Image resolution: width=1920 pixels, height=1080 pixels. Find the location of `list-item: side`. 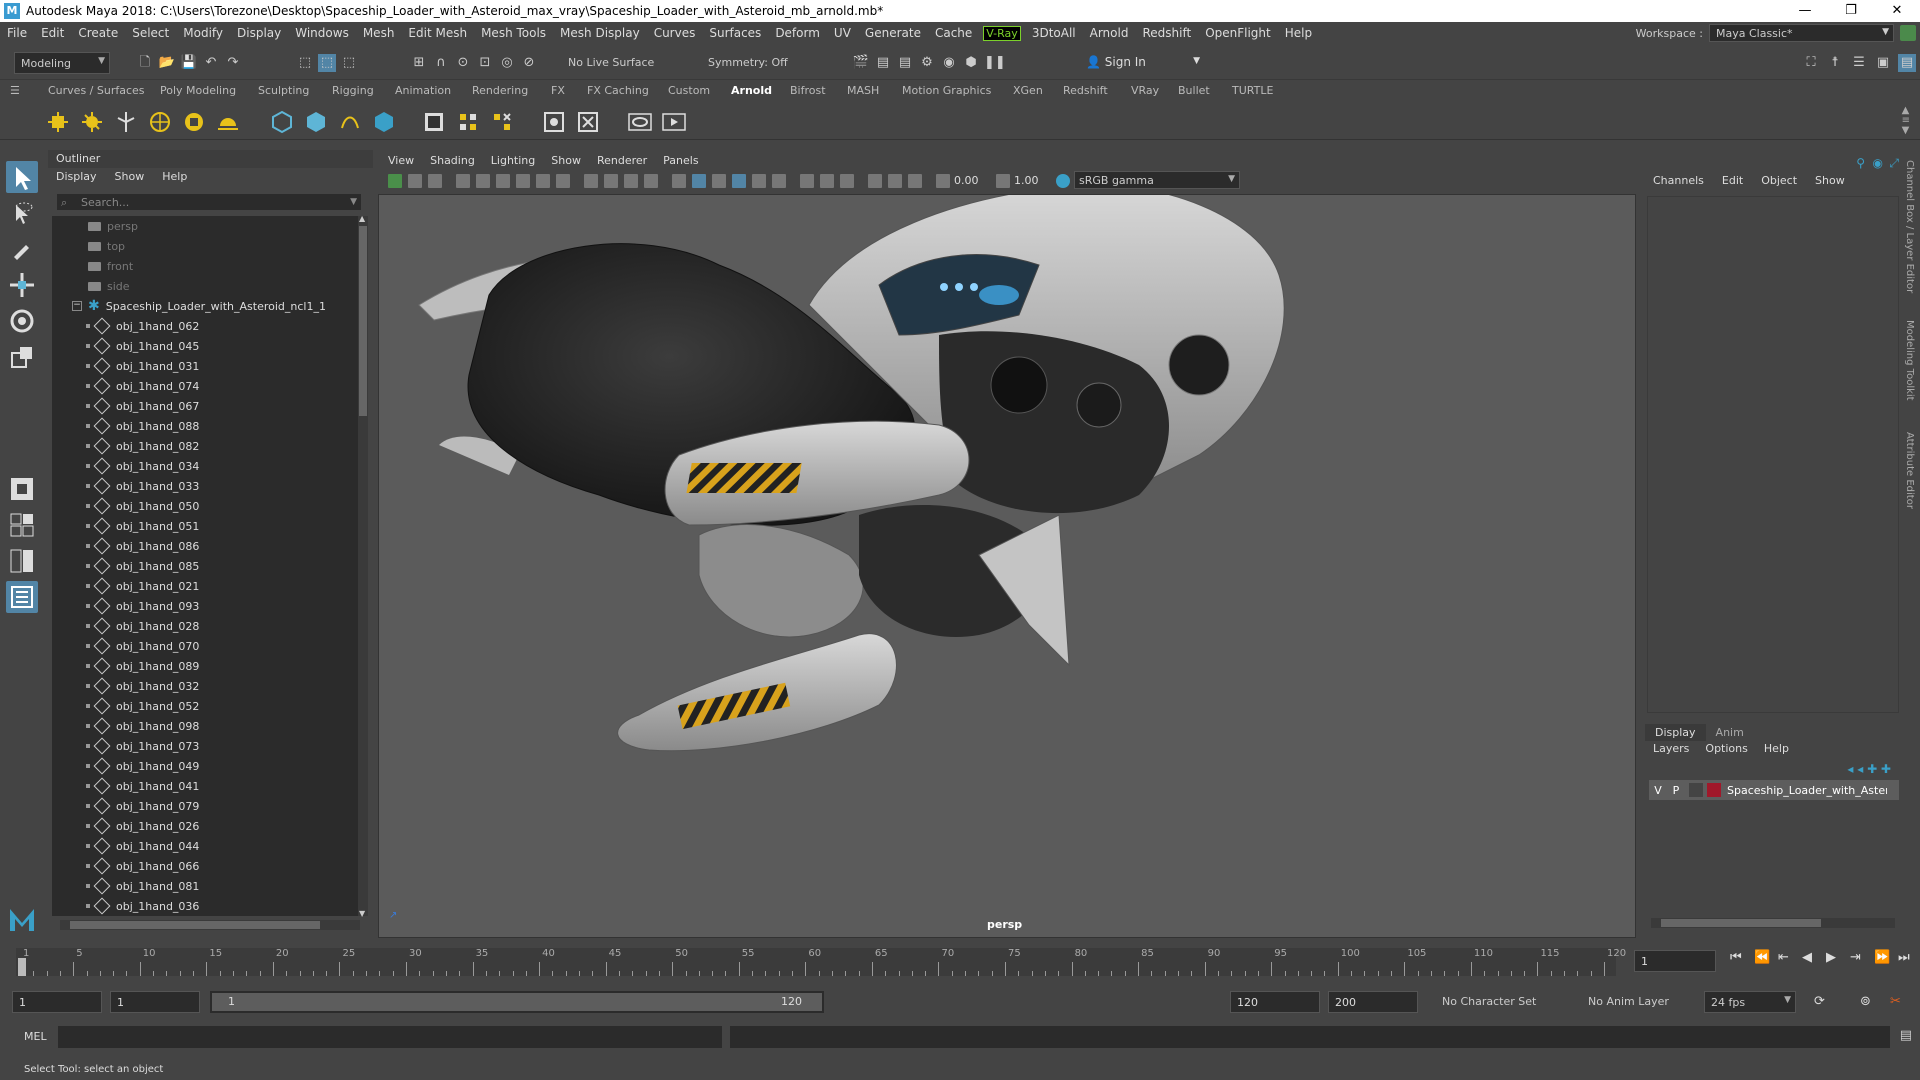

list-item: side is located at coordinates (206, 286).